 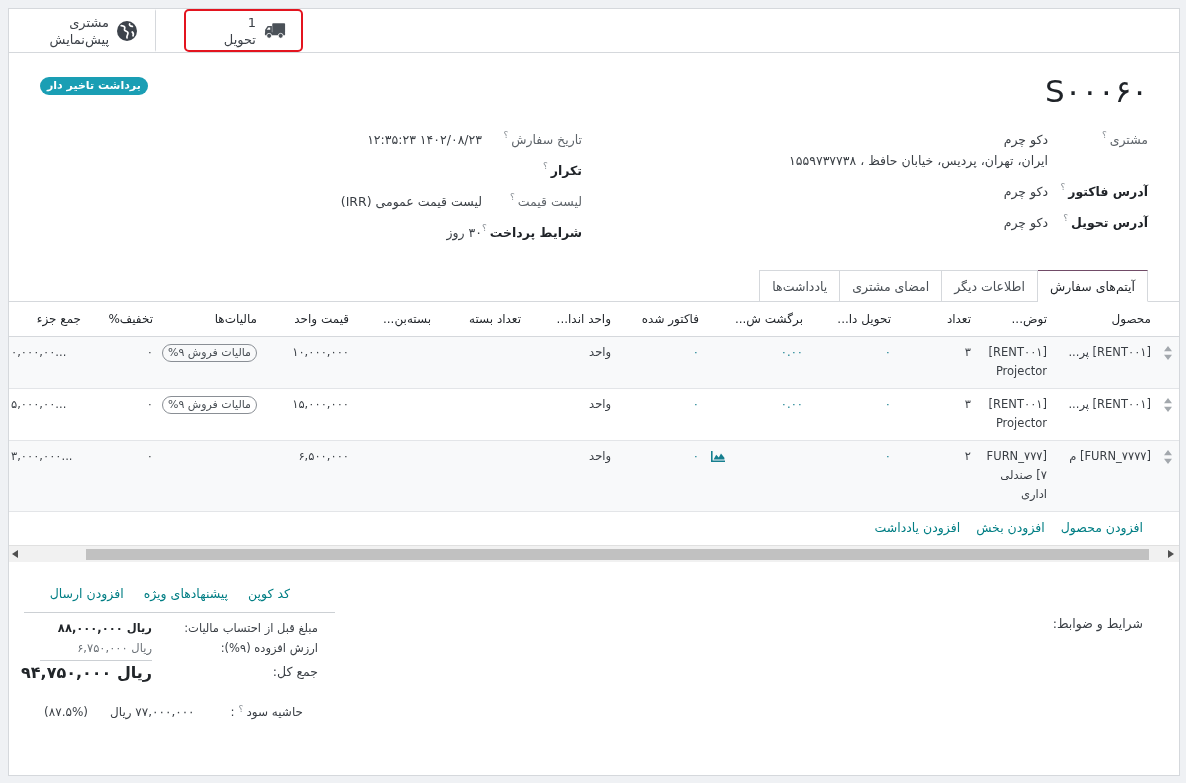 What do you see at coordinates (274, 712) in the screenshot?
I see `margin-label: حاشیه سود` at bounding box center [274, 712].